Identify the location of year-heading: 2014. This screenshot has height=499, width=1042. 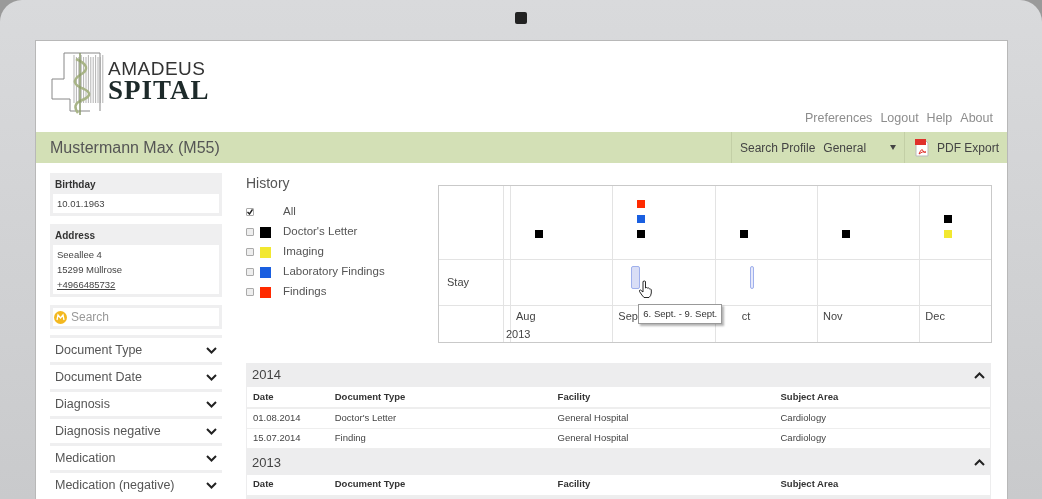
(266, 375).